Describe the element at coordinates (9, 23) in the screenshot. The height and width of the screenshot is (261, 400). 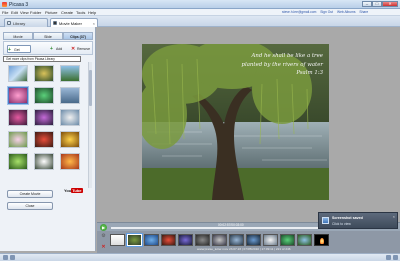
I see `library-tab-icon` at that location.